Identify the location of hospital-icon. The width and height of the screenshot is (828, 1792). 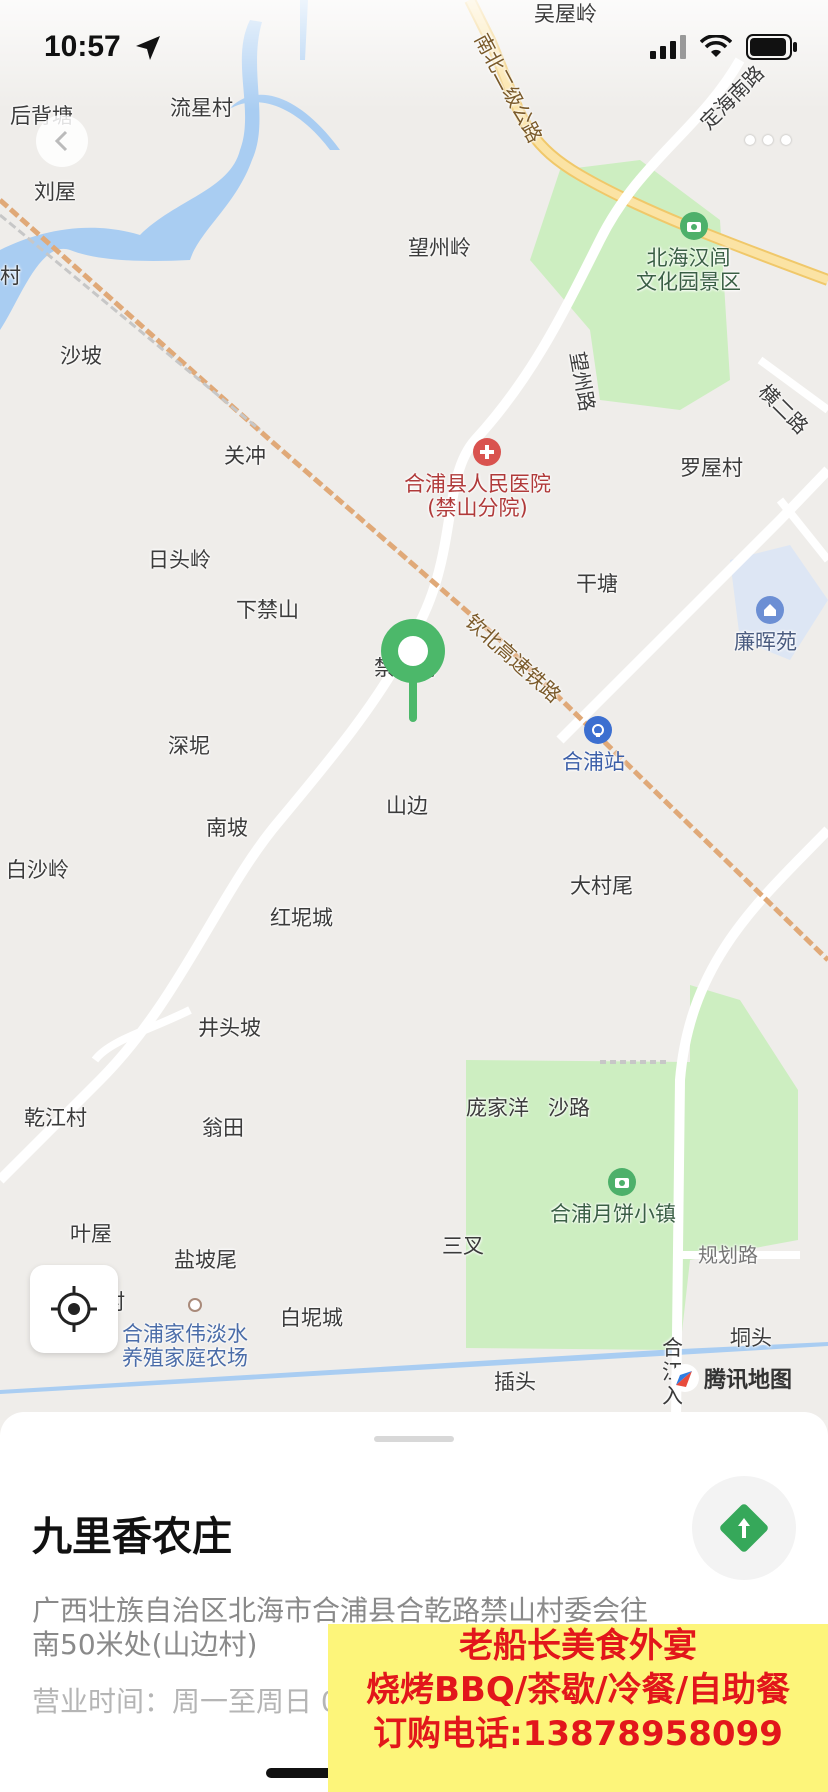
(487, 452).